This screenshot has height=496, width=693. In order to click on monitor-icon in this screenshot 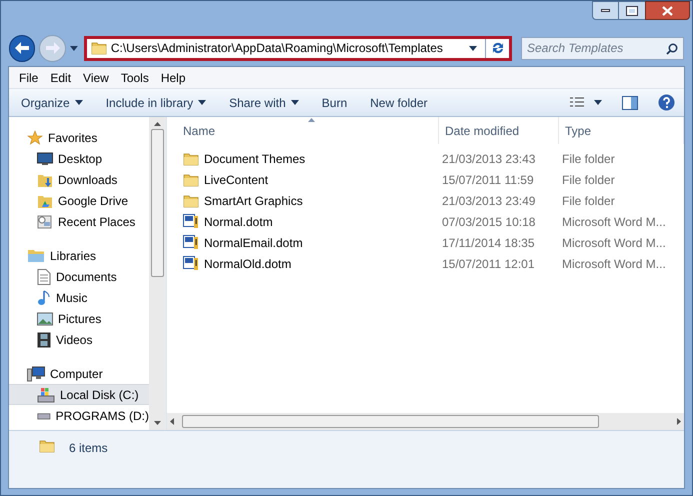, I will do `click(45, 159)`.